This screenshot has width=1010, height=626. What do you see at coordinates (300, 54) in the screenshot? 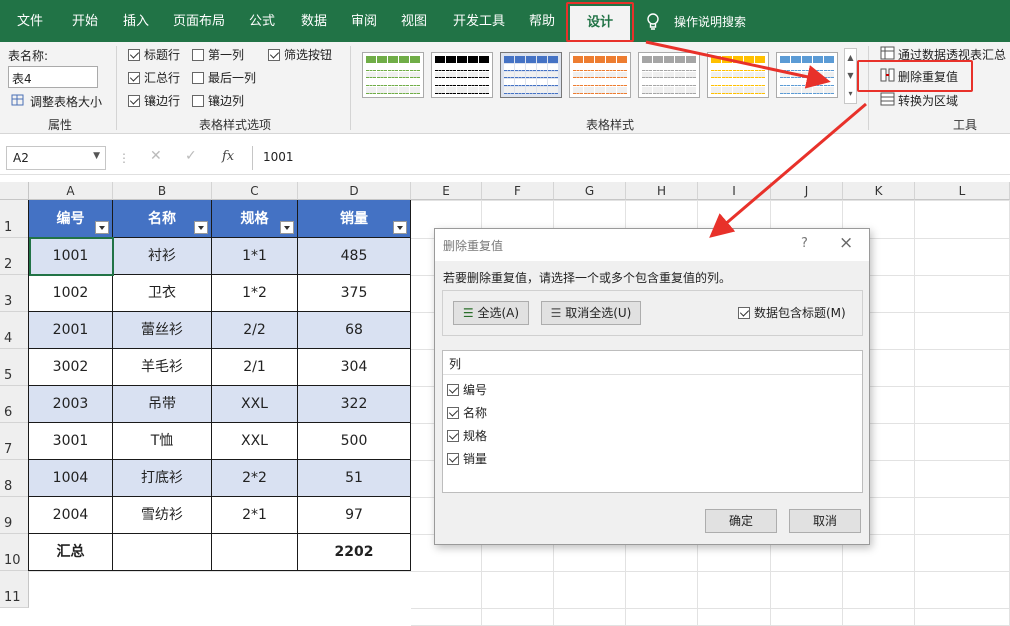
I see `option-filter-button: 筛选按钮` at bounding box center [300, 54].